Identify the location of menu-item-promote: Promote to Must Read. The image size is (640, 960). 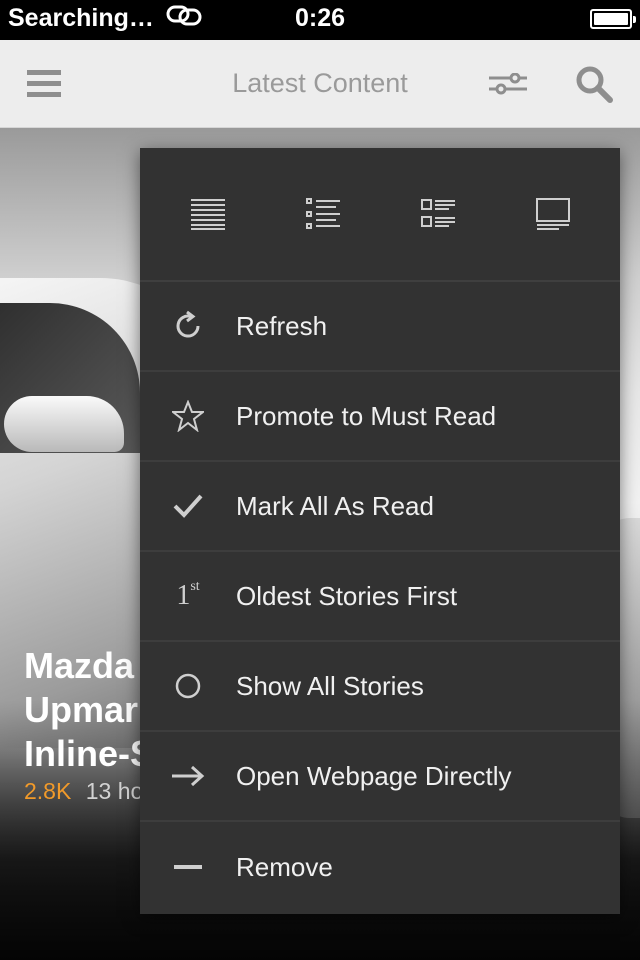
(380, 417).